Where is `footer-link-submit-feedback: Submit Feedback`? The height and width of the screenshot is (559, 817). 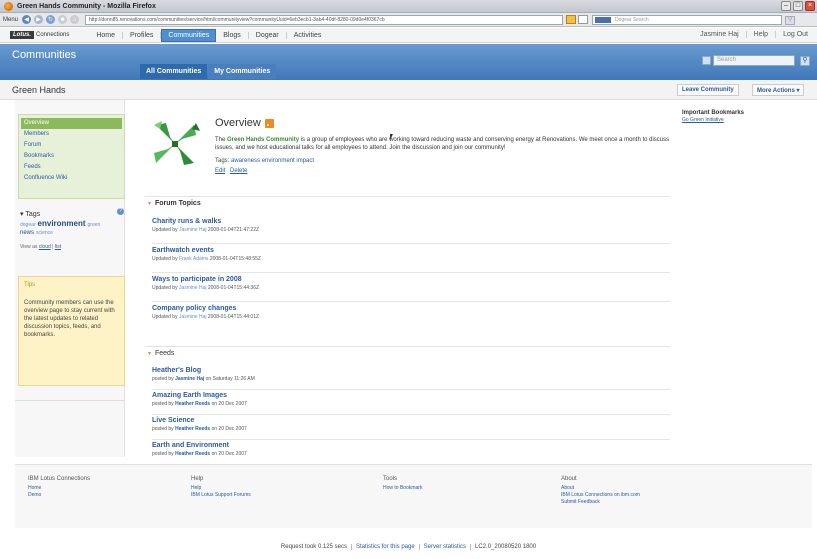
footer-link-submit-feedback: Submit Feedback is located at coordinates (600, 502).